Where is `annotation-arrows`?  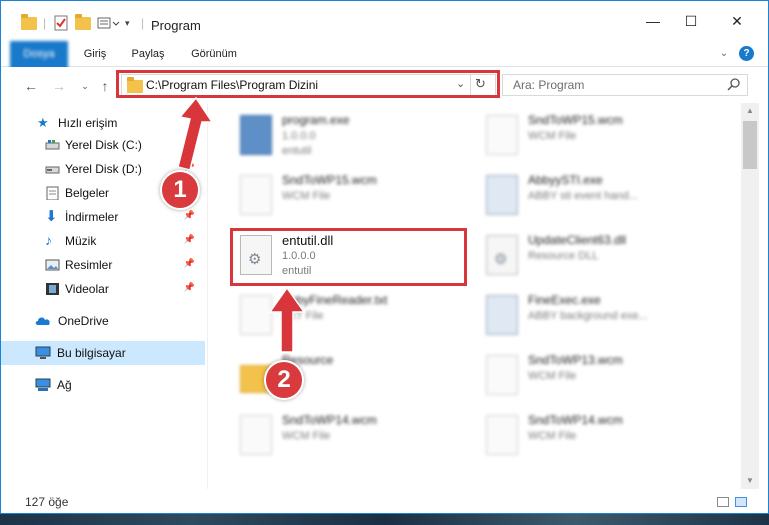
annotation-arrows is located at coordinates (241, 224).